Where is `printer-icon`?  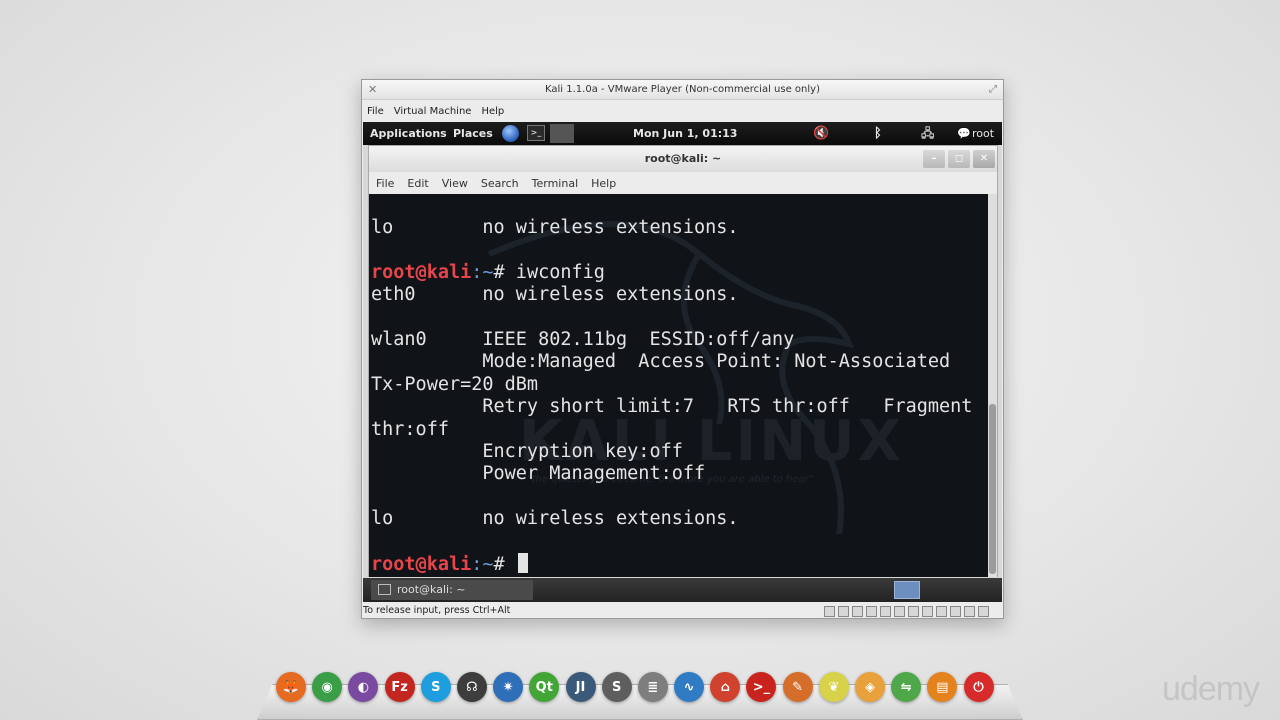
printer-icon is located at coordinates (899, 611).